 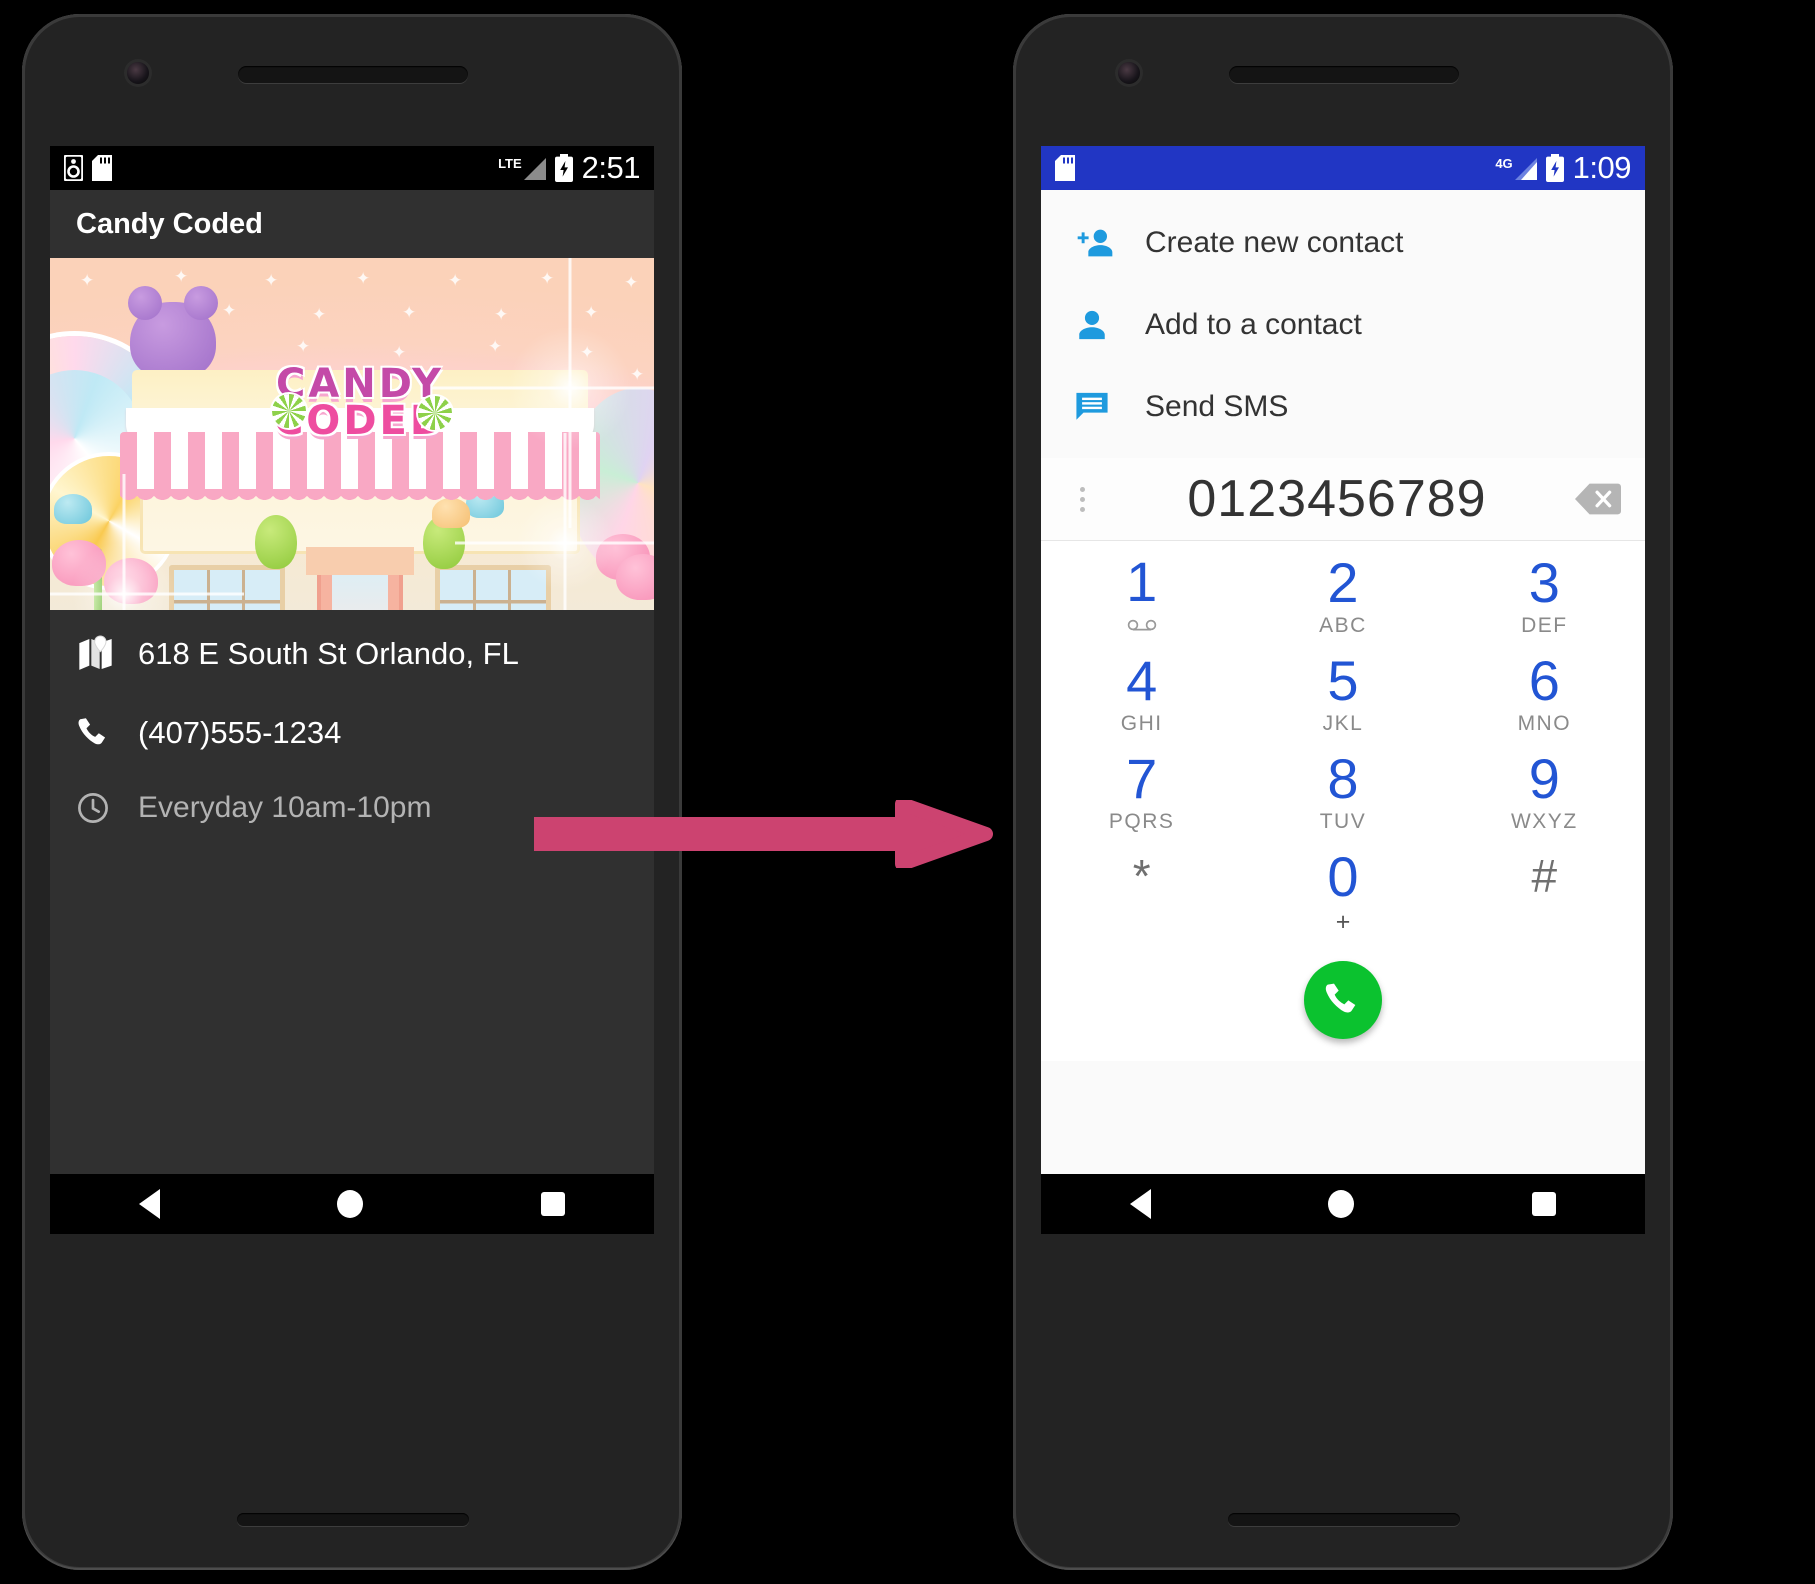 I want to click on phone-number-text: (407)555-1234, so click(x=240, y=732).